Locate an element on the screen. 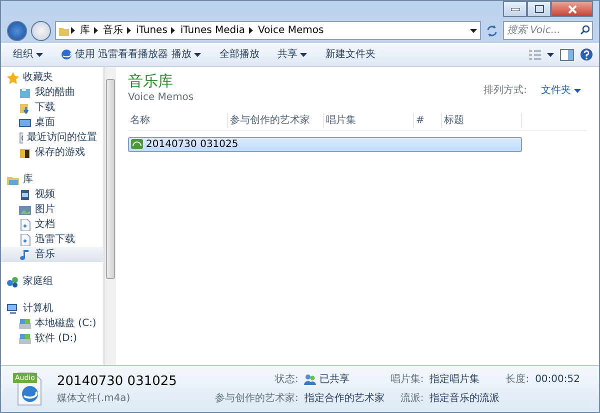 This screenshot has width=600, height=413. column-header: # is located at coordinates (428, 120).